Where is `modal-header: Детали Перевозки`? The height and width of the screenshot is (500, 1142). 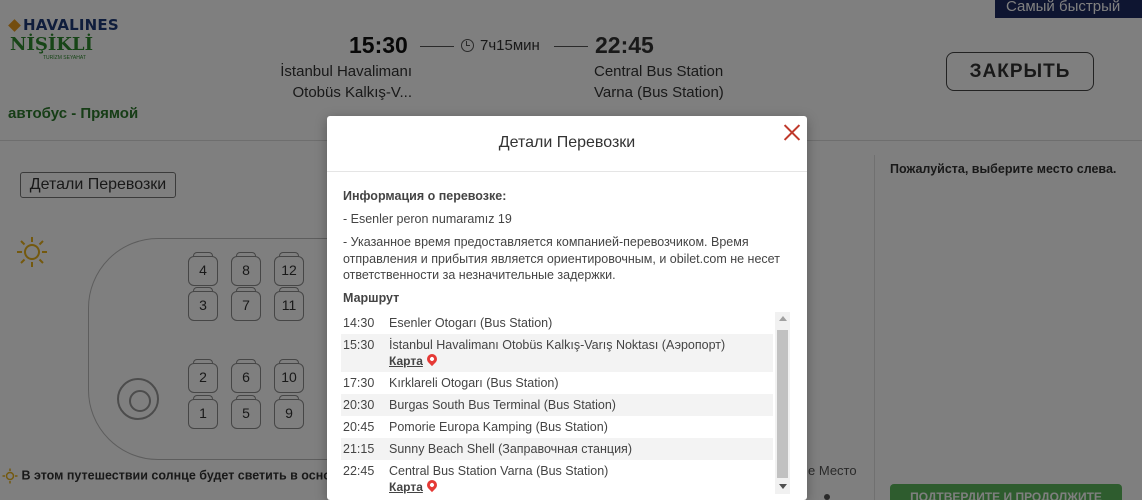 modal-header: Детали Перевозки is located at coordinates (567, 144).